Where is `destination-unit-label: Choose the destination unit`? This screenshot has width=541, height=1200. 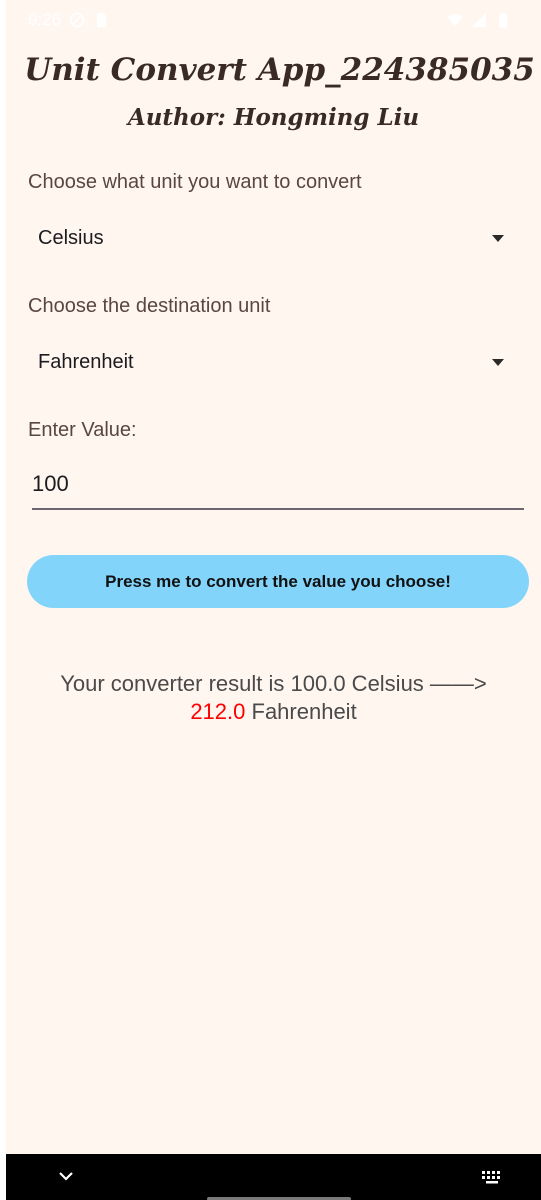 destination-unit-label: Choose the destination unit is located at coordinates (149, 306).